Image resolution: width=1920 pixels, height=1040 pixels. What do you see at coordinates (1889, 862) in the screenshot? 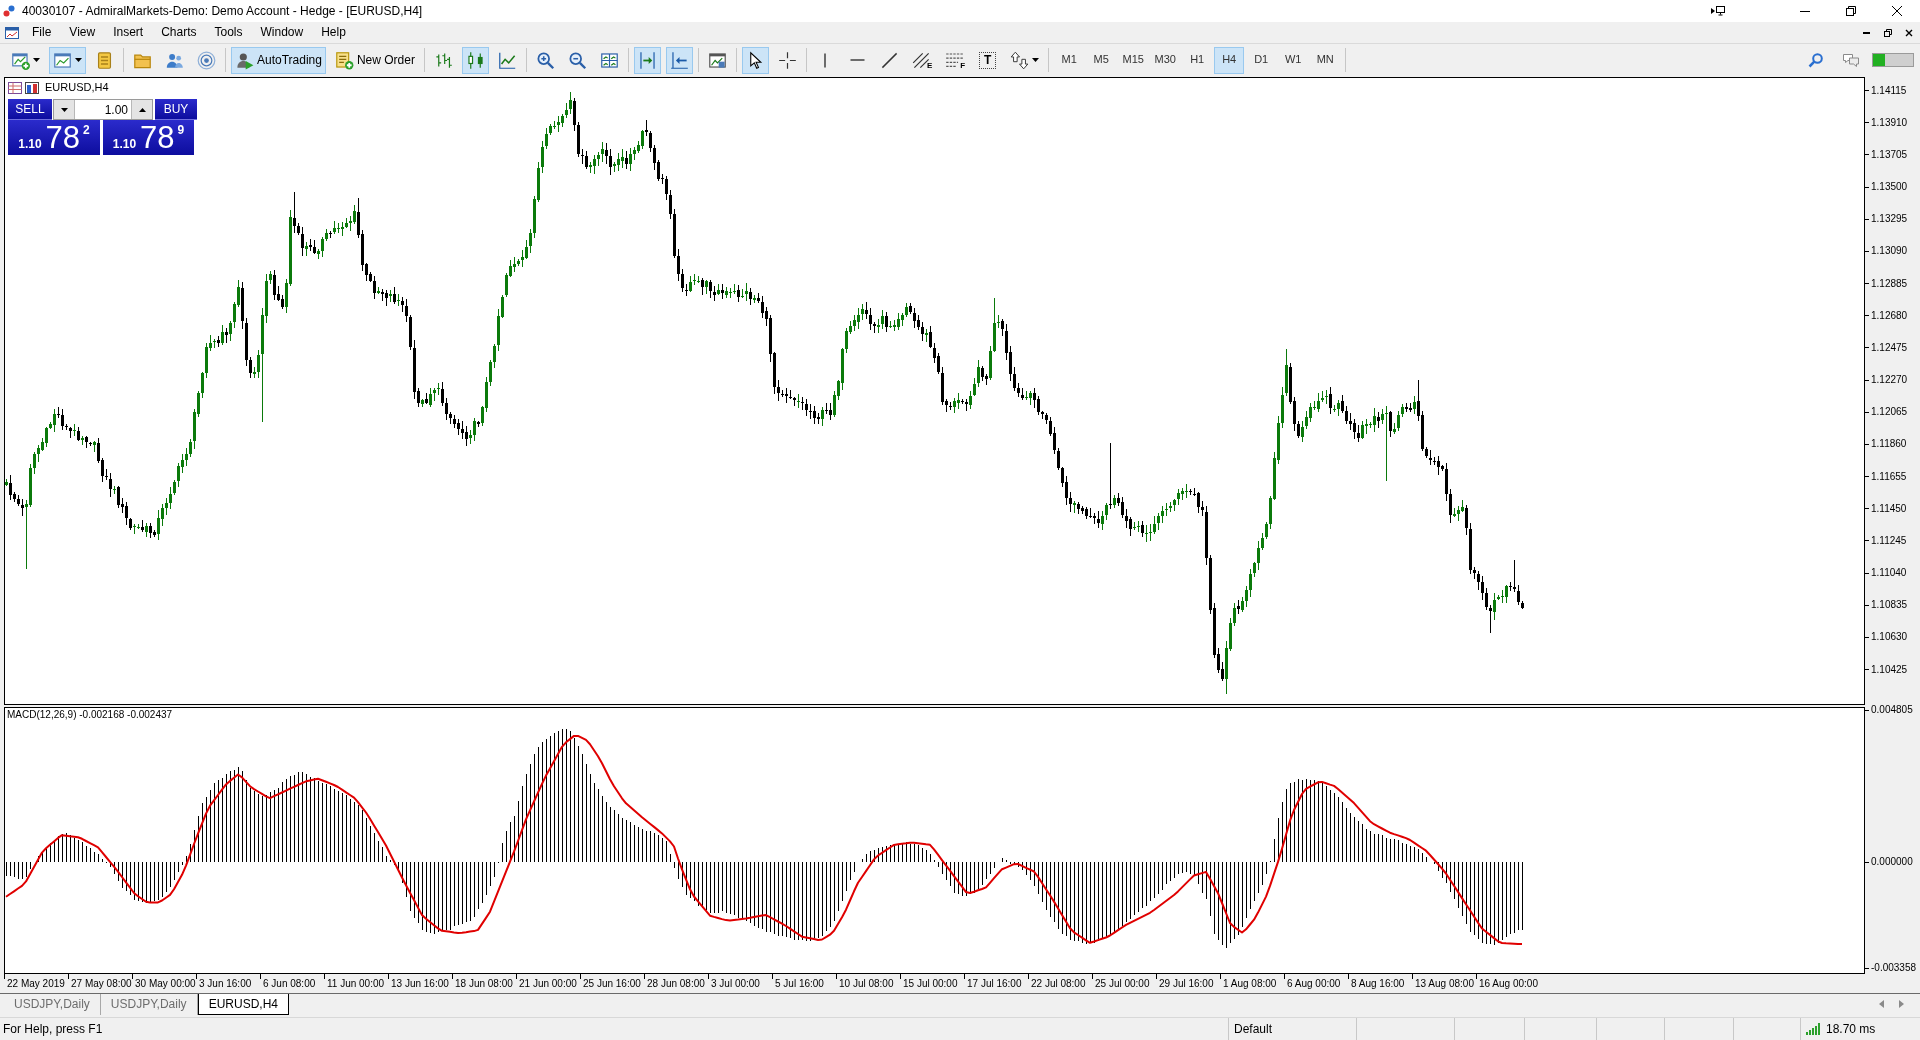
I see `indicator-axis-label: 0.000000` at bounding box center [1889, 862].